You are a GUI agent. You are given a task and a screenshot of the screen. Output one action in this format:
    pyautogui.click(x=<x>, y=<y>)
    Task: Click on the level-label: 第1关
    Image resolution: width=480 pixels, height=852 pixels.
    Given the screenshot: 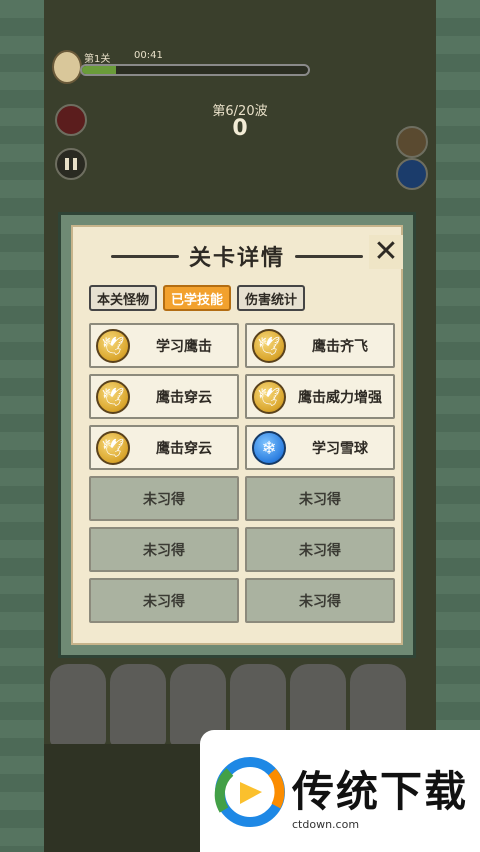 What is the action you would take?
    pyautogui.click(x=97, y=59)
    